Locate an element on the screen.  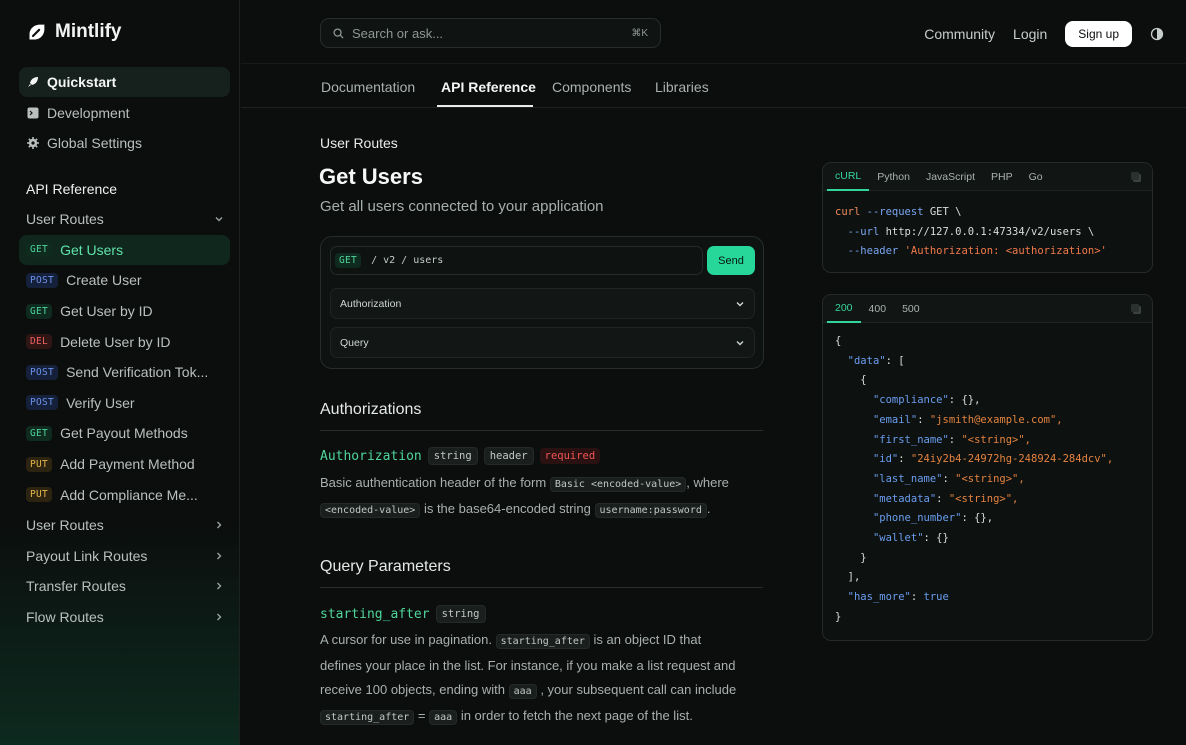
query-accordion: Query is located at coordinates (542, 342).